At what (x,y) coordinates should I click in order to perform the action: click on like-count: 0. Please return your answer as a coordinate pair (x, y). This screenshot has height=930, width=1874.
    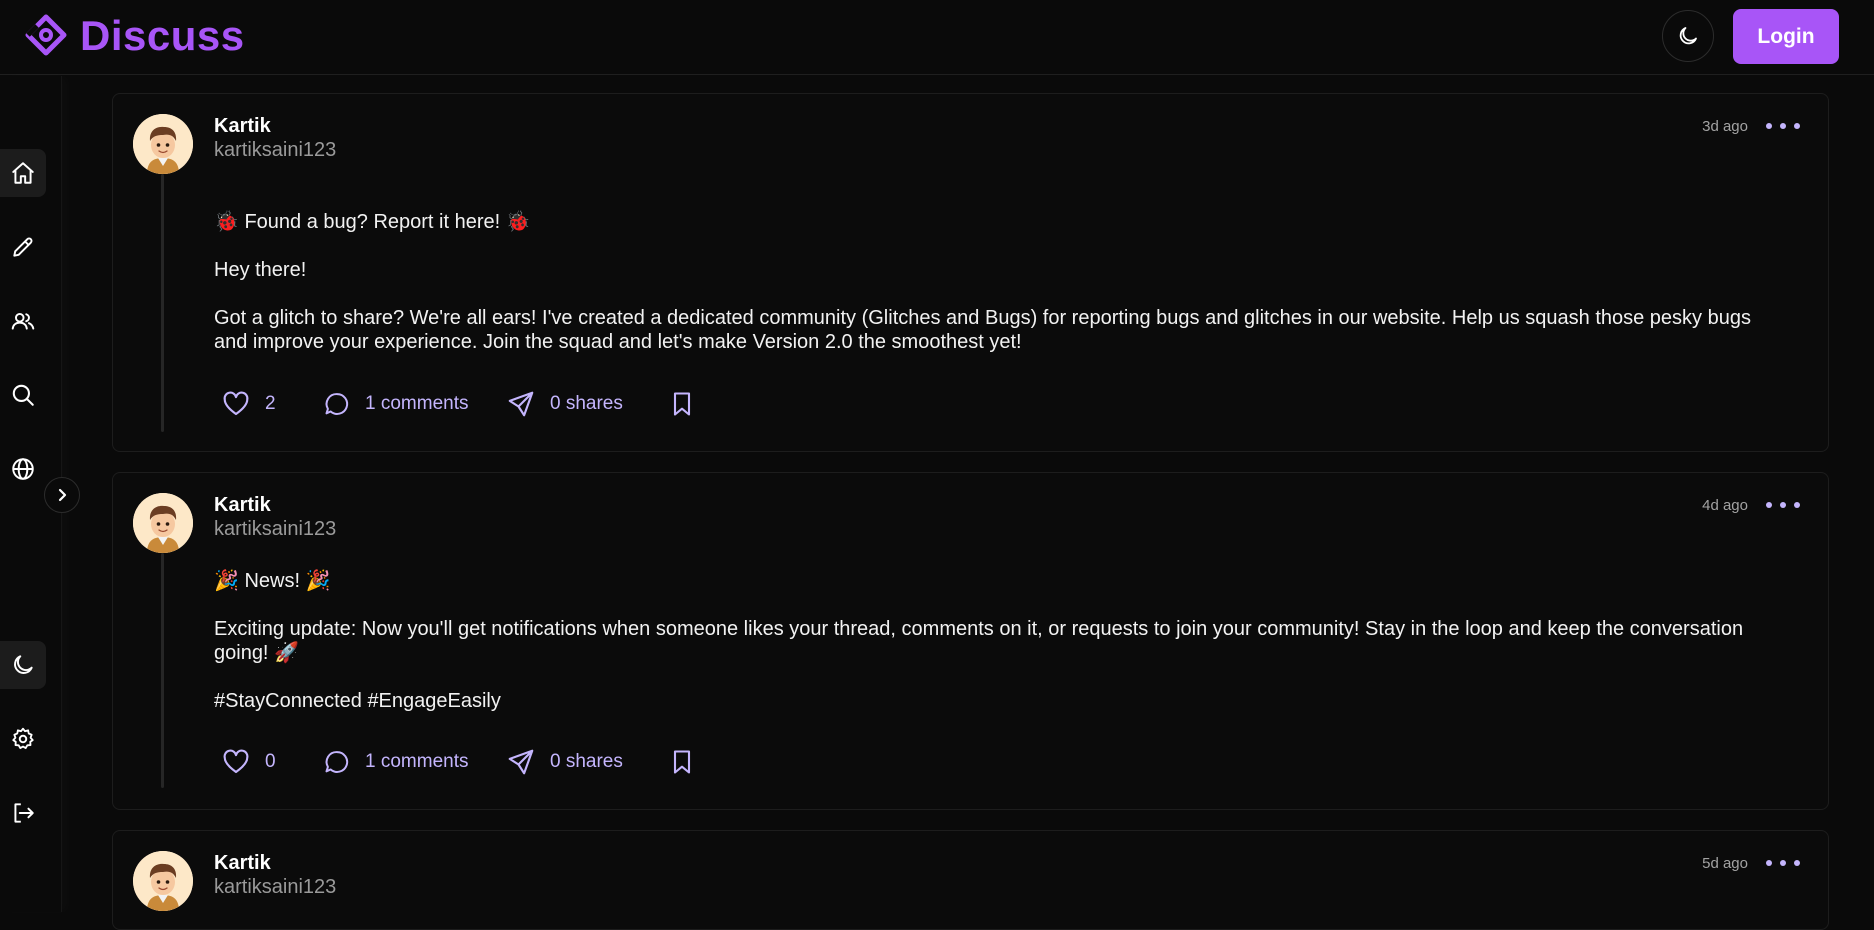
    Looking at the image, I should click on (270, 761).